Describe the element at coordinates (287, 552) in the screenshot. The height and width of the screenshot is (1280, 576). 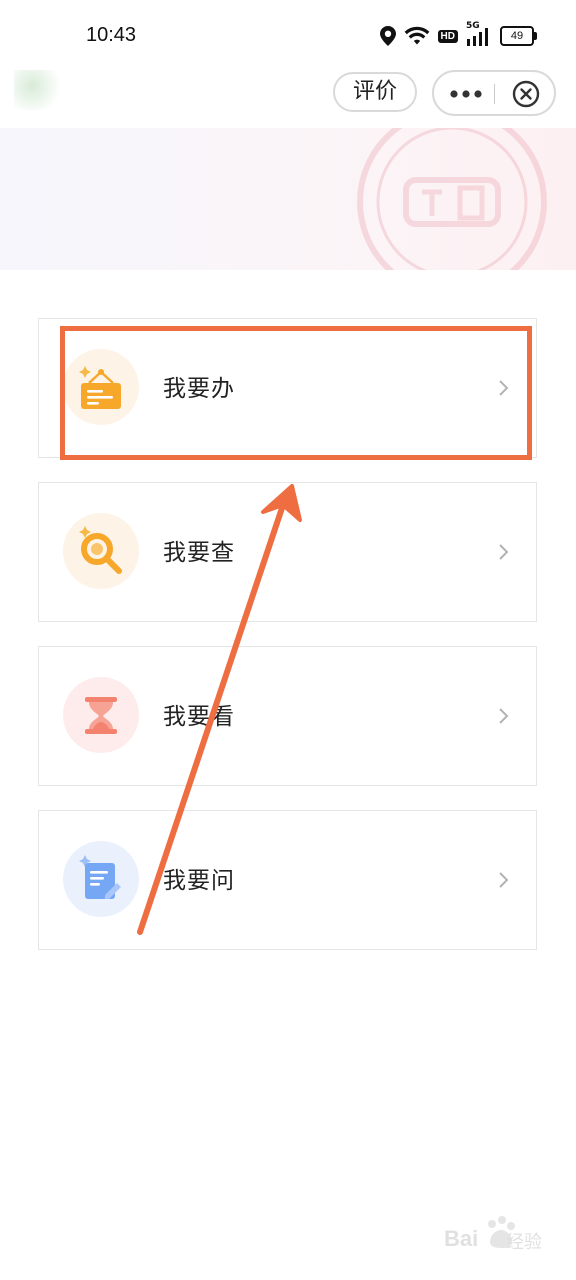
I see `menu-item-query: 我要查` at that location.